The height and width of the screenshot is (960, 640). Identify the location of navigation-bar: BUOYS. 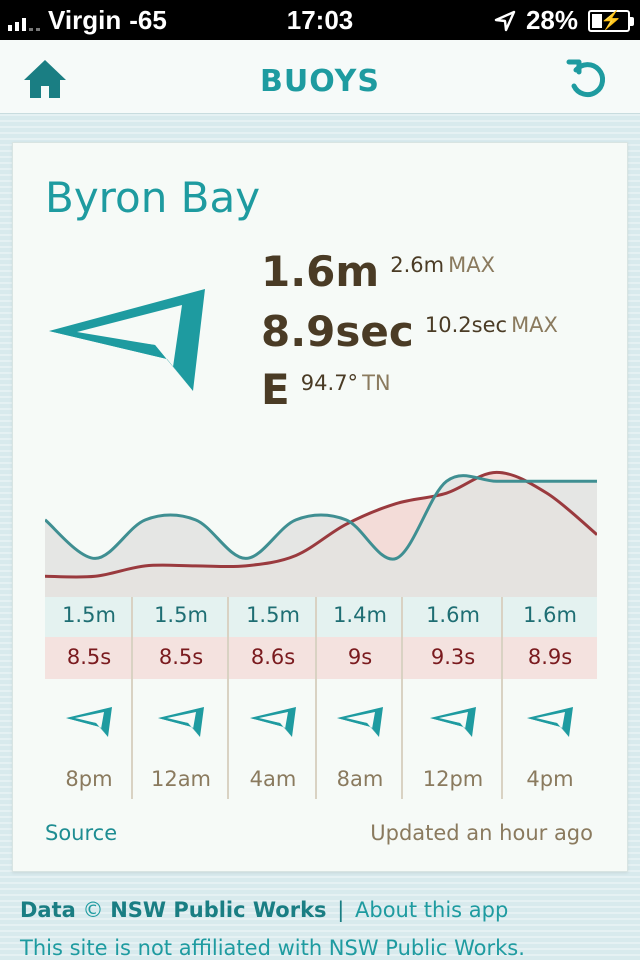
(320, 77).